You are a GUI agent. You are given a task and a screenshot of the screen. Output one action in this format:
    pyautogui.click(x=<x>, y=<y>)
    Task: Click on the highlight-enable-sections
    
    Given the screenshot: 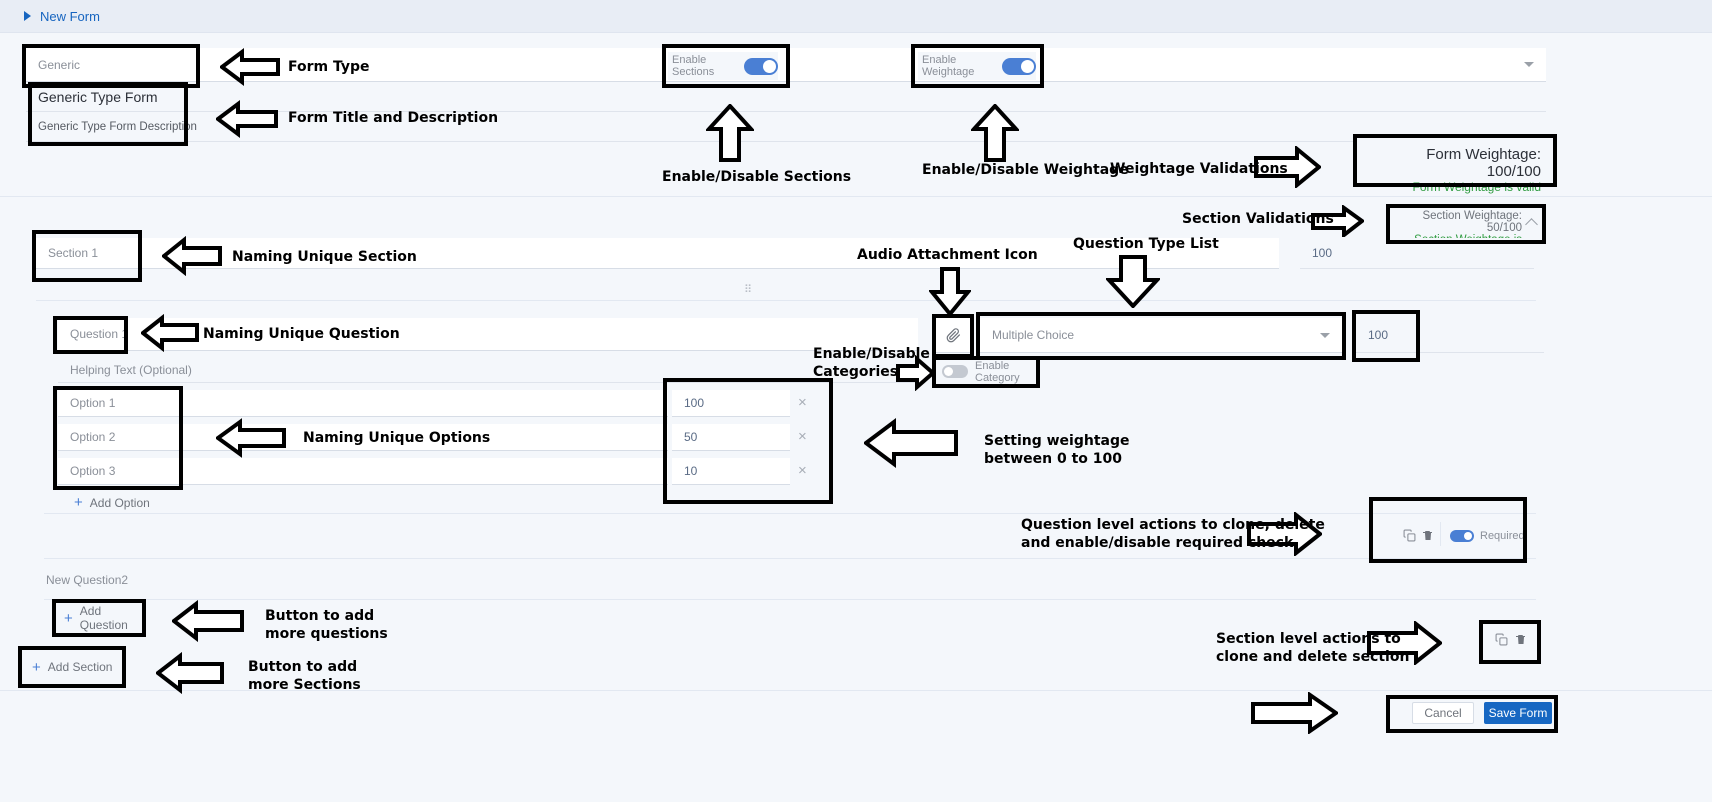 What is the action you would take?
    pyautogui.click(x=726, y=66)
    